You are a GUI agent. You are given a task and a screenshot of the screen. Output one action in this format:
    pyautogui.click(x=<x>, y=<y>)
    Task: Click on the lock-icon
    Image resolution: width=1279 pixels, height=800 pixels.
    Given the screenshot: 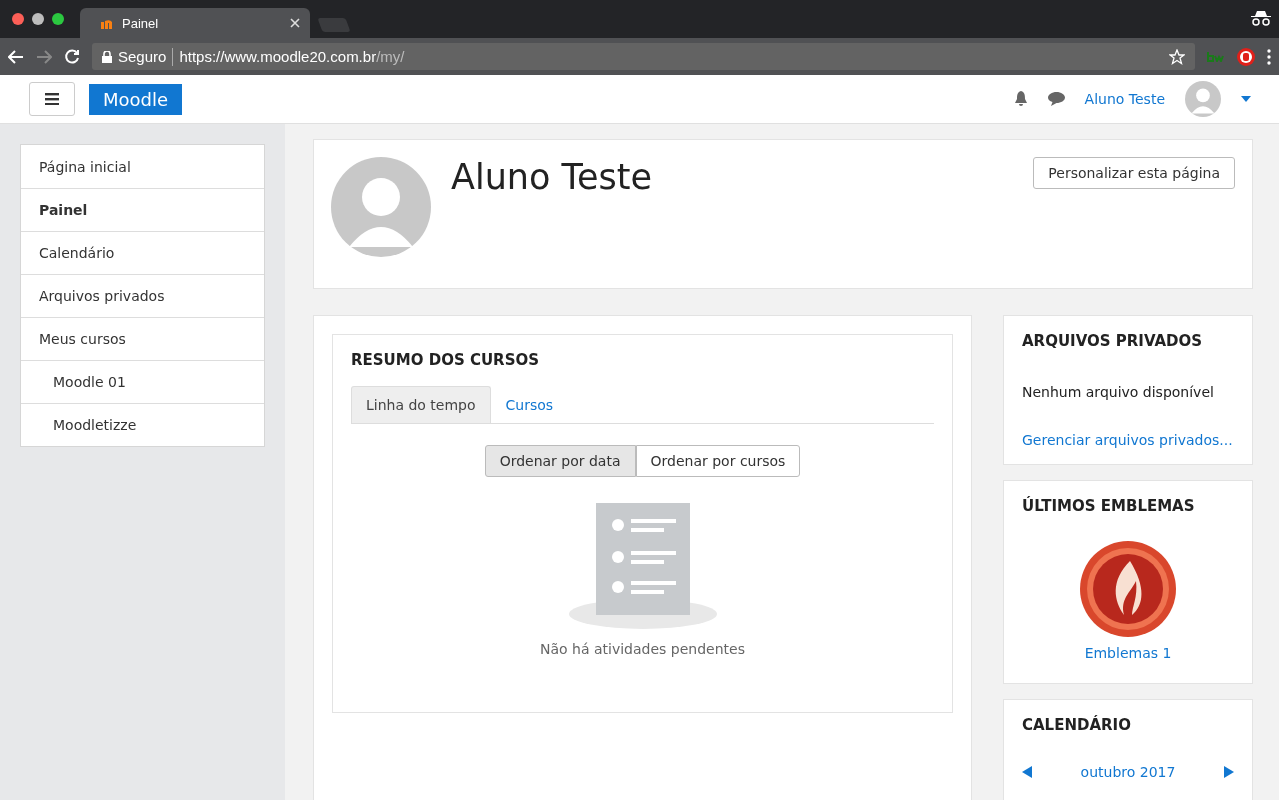 What is the action you would take?
    pyautogui.click(x=107, y=56)
    